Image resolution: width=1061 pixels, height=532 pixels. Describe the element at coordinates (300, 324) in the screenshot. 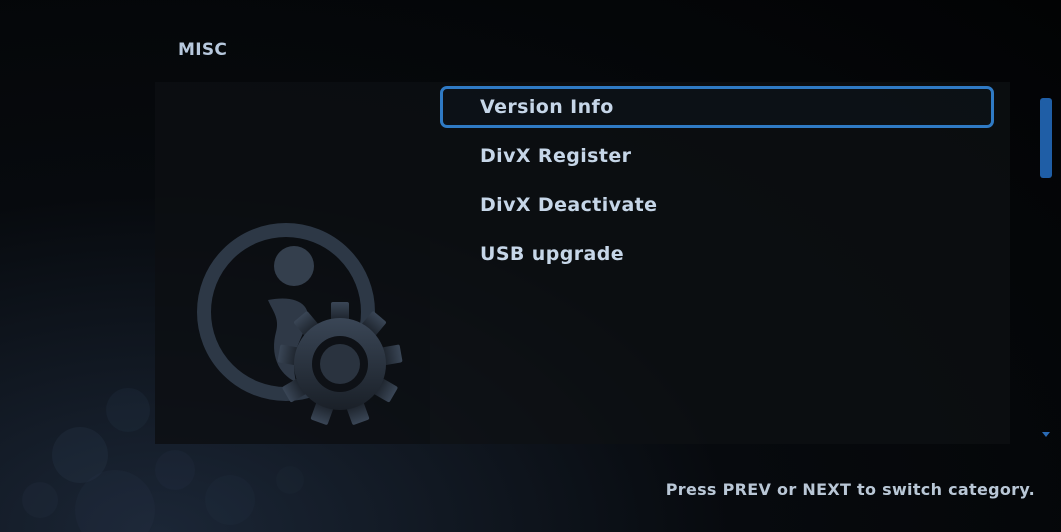

I see `misc-info-gear-icon` at that location.